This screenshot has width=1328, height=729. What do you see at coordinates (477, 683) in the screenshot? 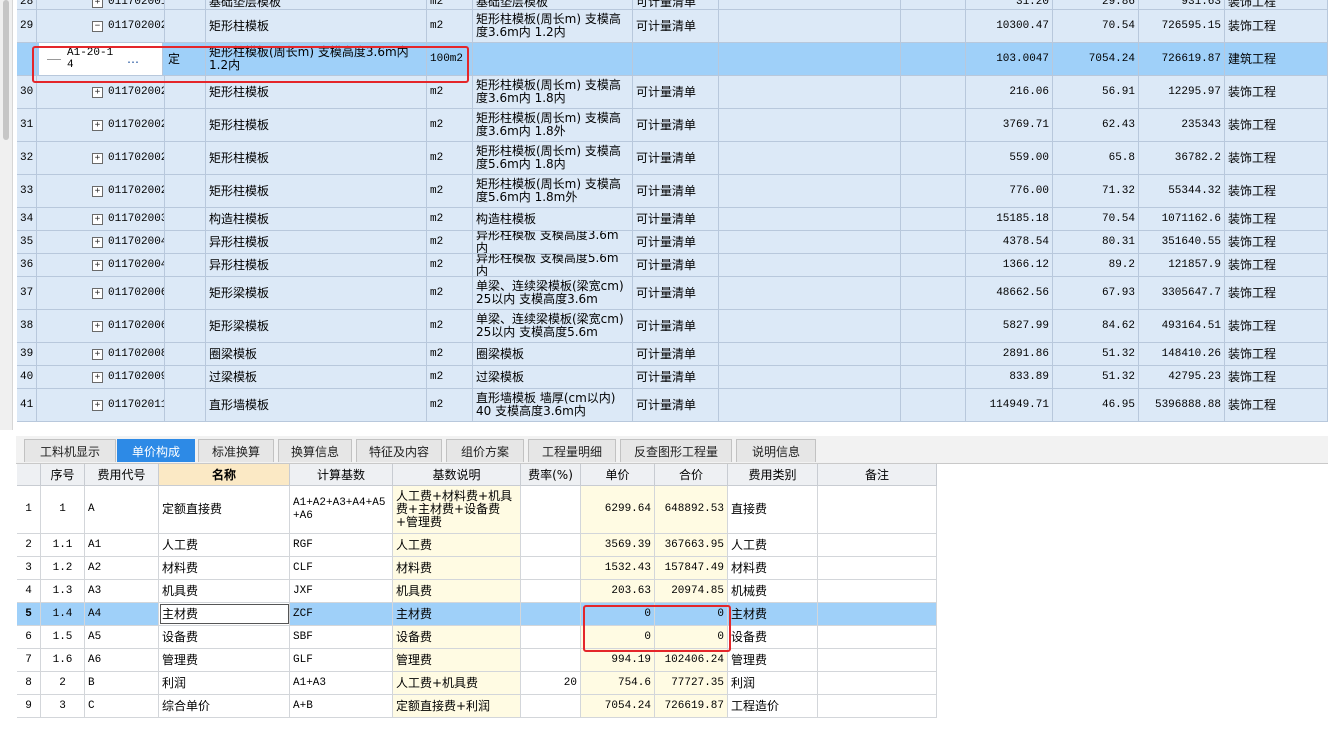
I see `table-row: 8 2 B 利润 A1+A3 人工费+机具费 20 754.6 77727.35 利润` at bounding box center [477, 683].